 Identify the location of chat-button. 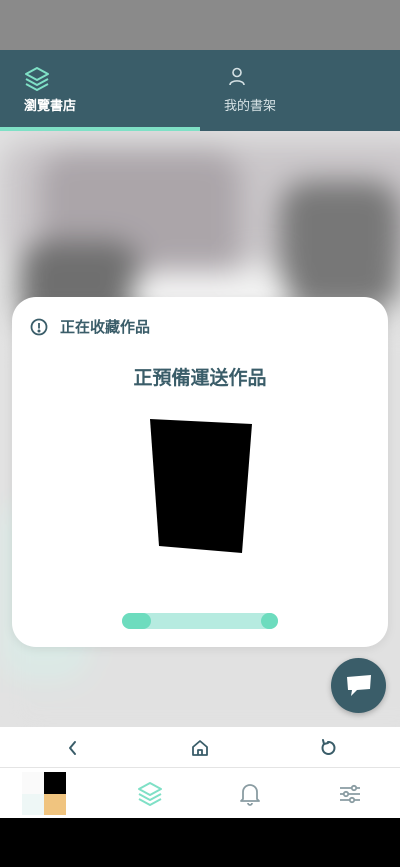
(358, 685).